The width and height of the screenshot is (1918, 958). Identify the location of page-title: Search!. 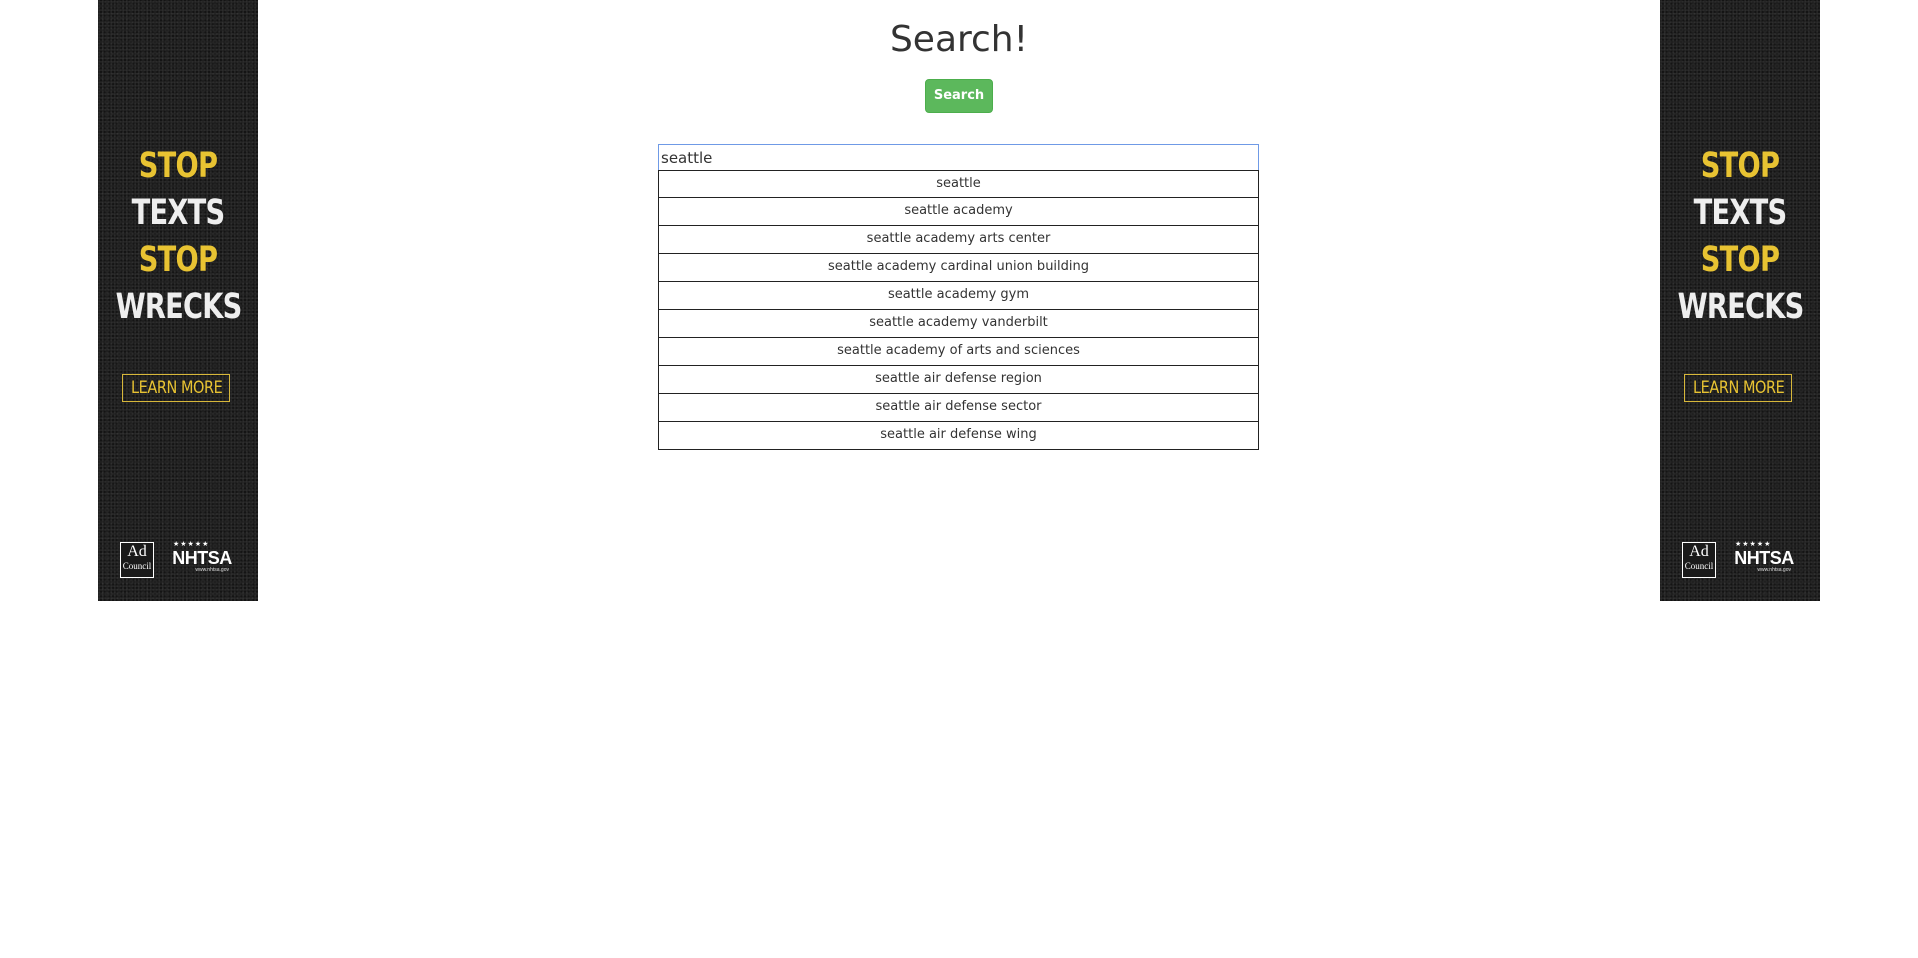
(959, 39).